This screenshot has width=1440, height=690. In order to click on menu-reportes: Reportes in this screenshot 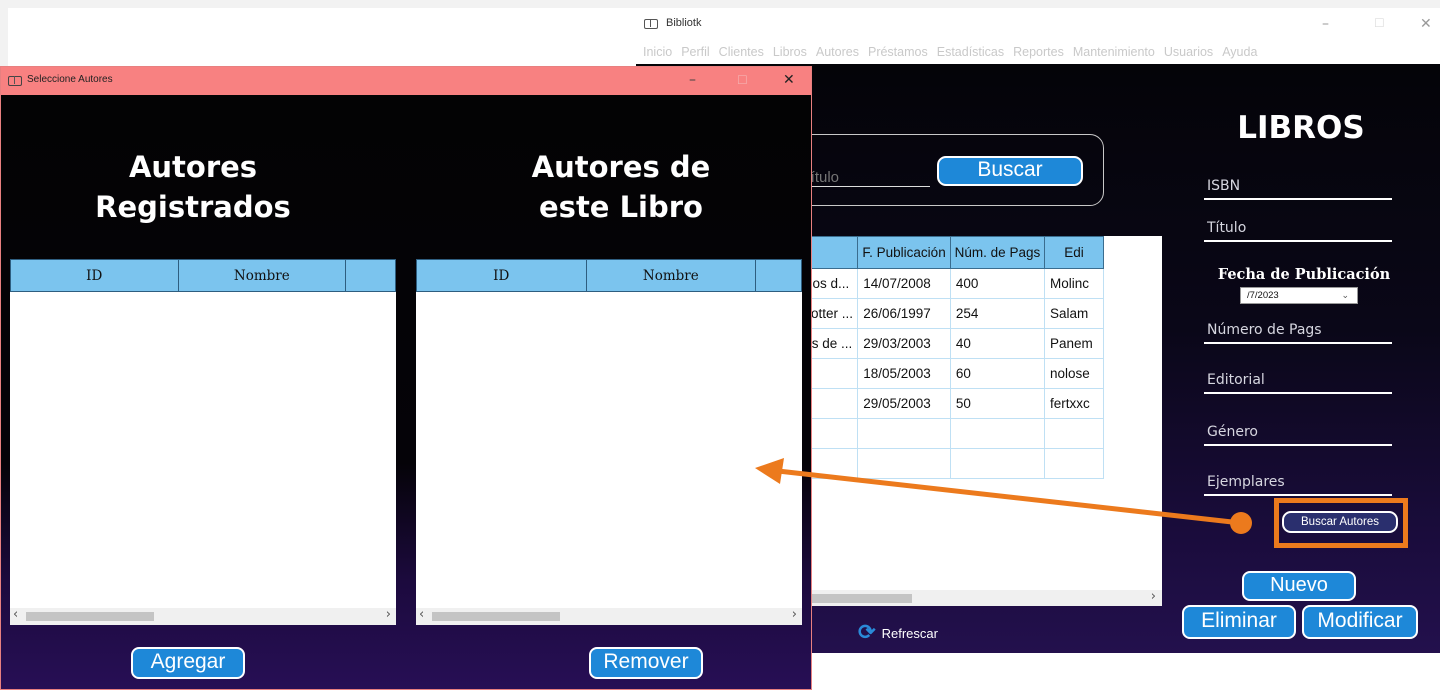, I will do `click(1038, 52)`.